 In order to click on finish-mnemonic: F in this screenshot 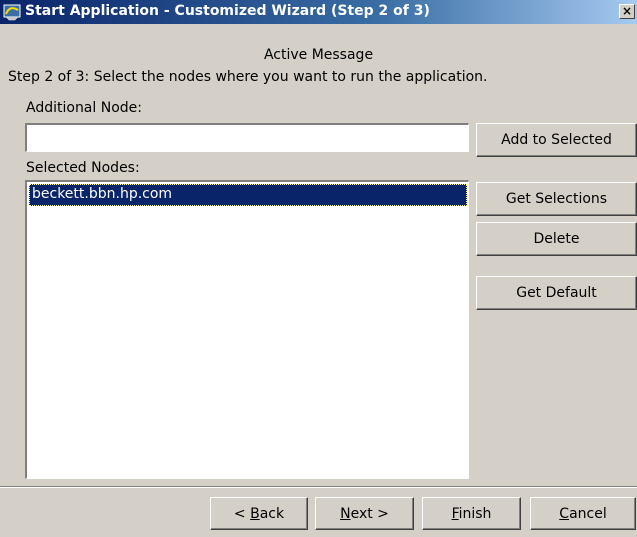, I will do `click(455, 513)`.